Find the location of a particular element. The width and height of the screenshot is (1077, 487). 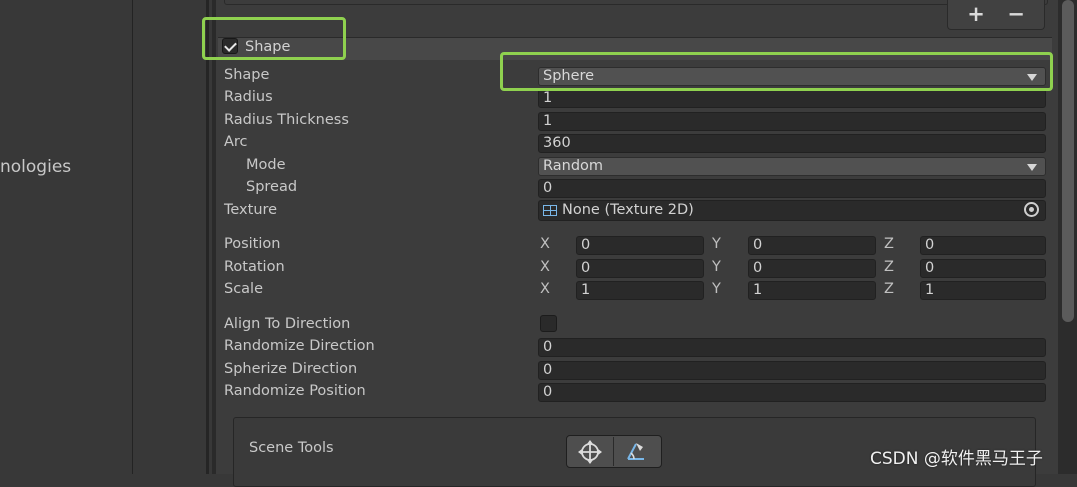

mode-dropdown: Random is located at coordinates (792, 166).